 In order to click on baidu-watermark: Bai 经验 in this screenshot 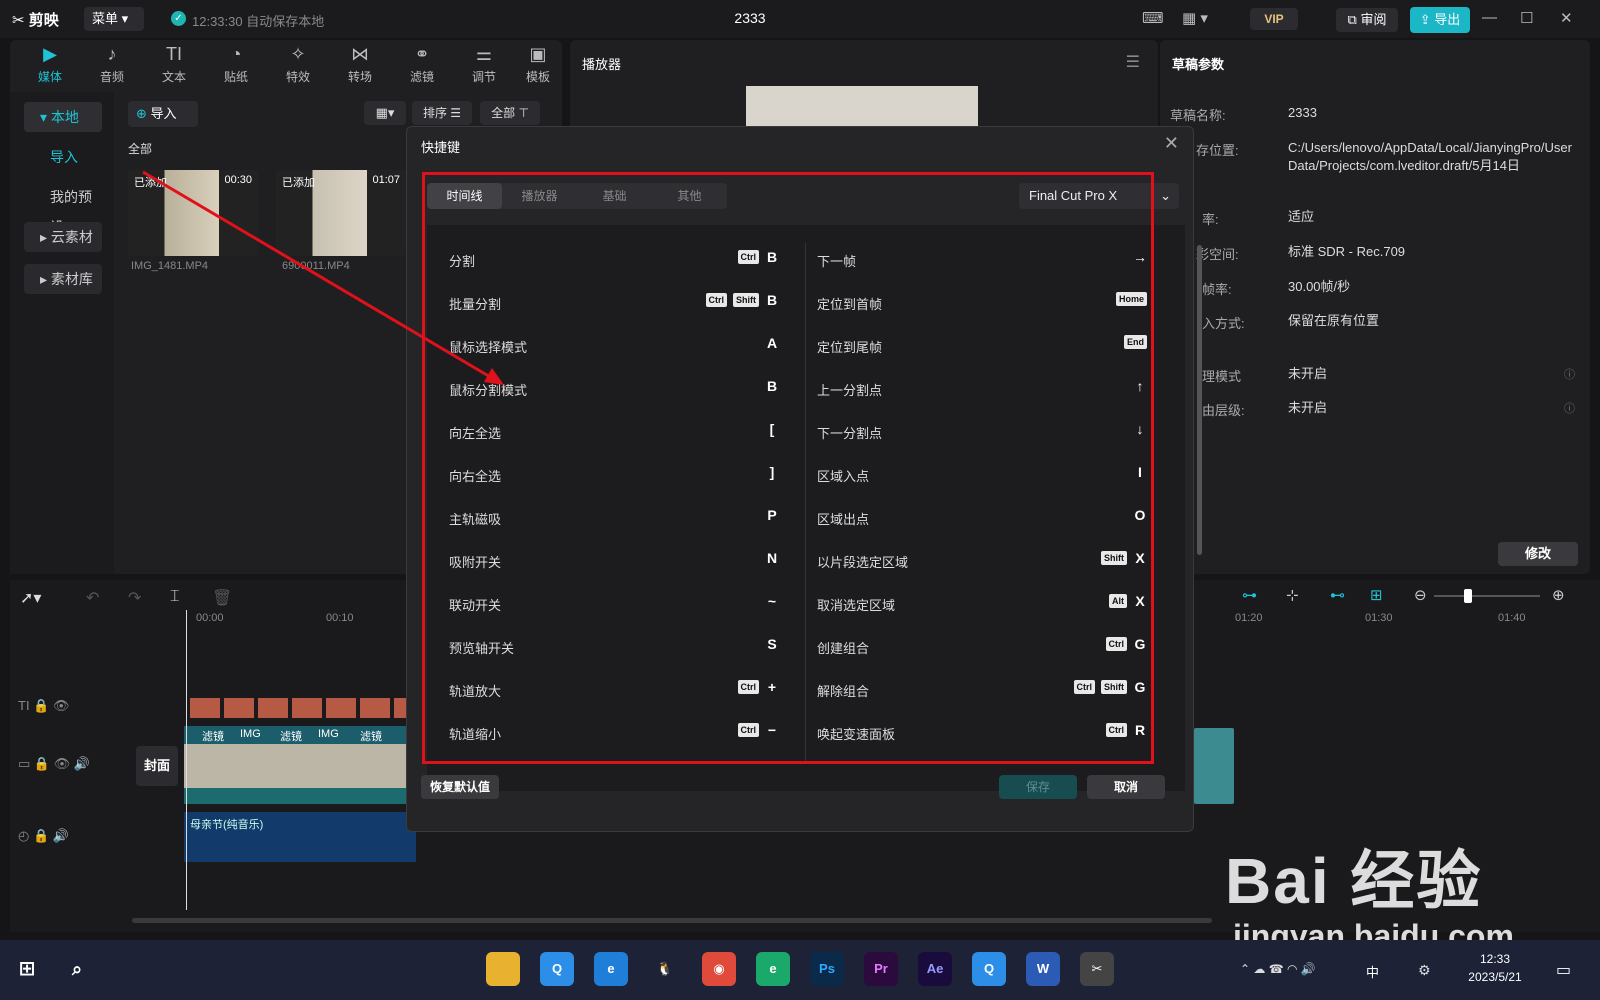, I will do `click(1354, 881)`.